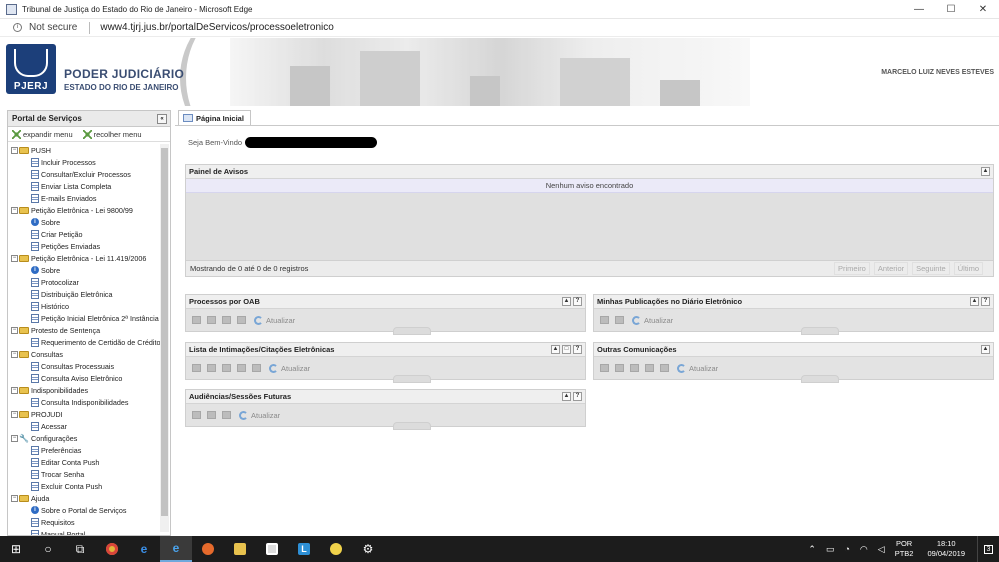  Describe the element at coordinates (89, 414) in the screenshot. I see `tree-folder: − PROJUDI` at that location.